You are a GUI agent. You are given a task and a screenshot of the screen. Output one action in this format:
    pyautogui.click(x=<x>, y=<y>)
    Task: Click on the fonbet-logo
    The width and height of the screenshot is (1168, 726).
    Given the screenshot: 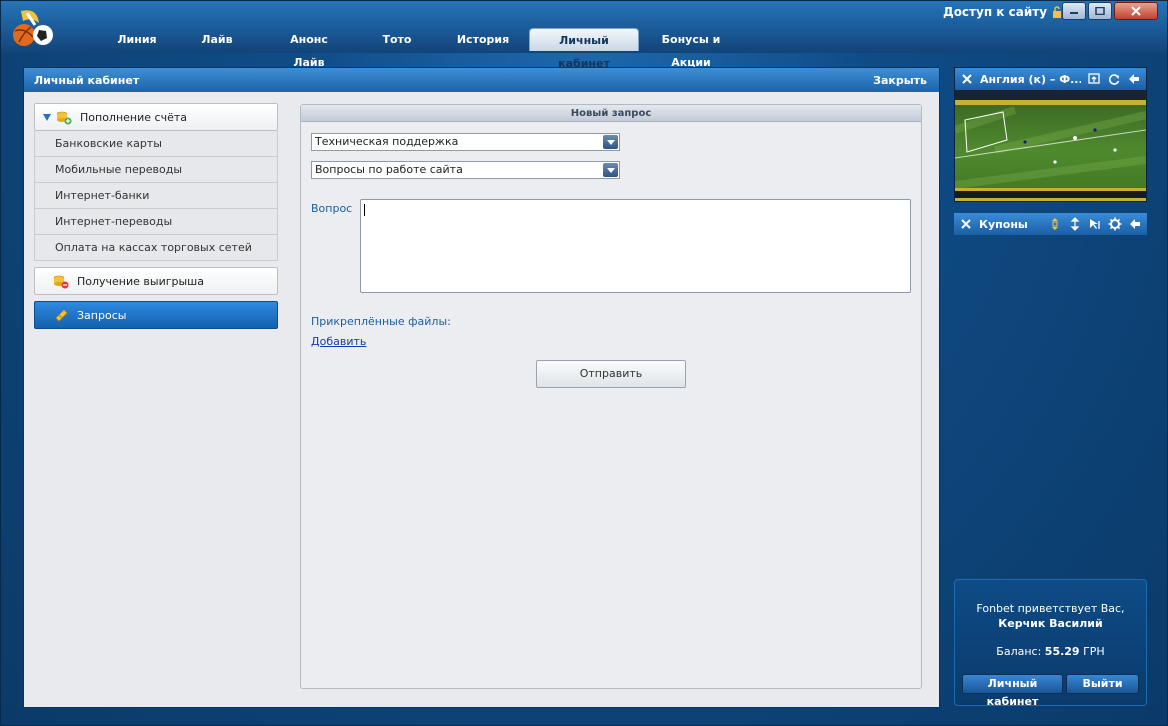 What is the action you would take?
    pyautogui.click(x=33, y=28)
    